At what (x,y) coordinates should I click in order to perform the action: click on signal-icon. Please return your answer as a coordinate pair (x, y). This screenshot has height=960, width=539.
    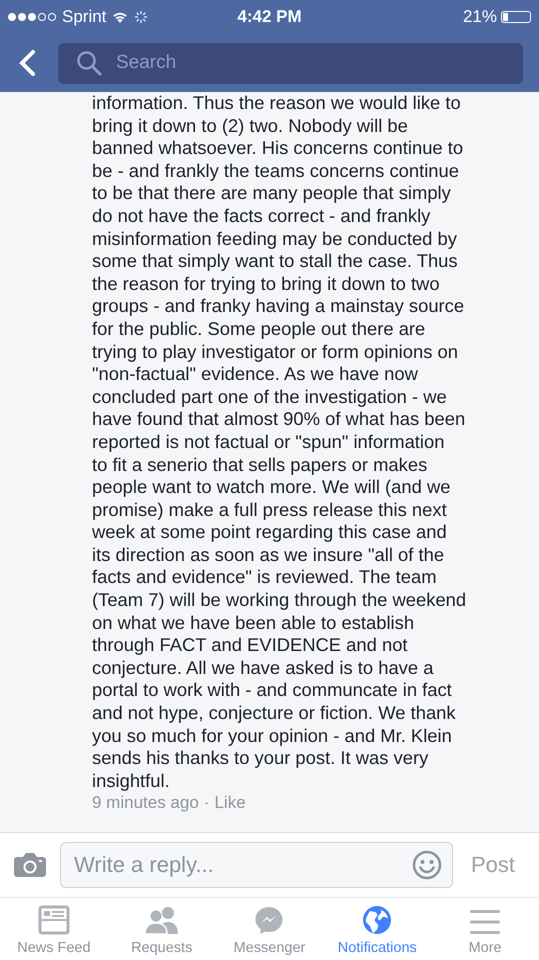
    Looking at the image, I should click on (32, 17).